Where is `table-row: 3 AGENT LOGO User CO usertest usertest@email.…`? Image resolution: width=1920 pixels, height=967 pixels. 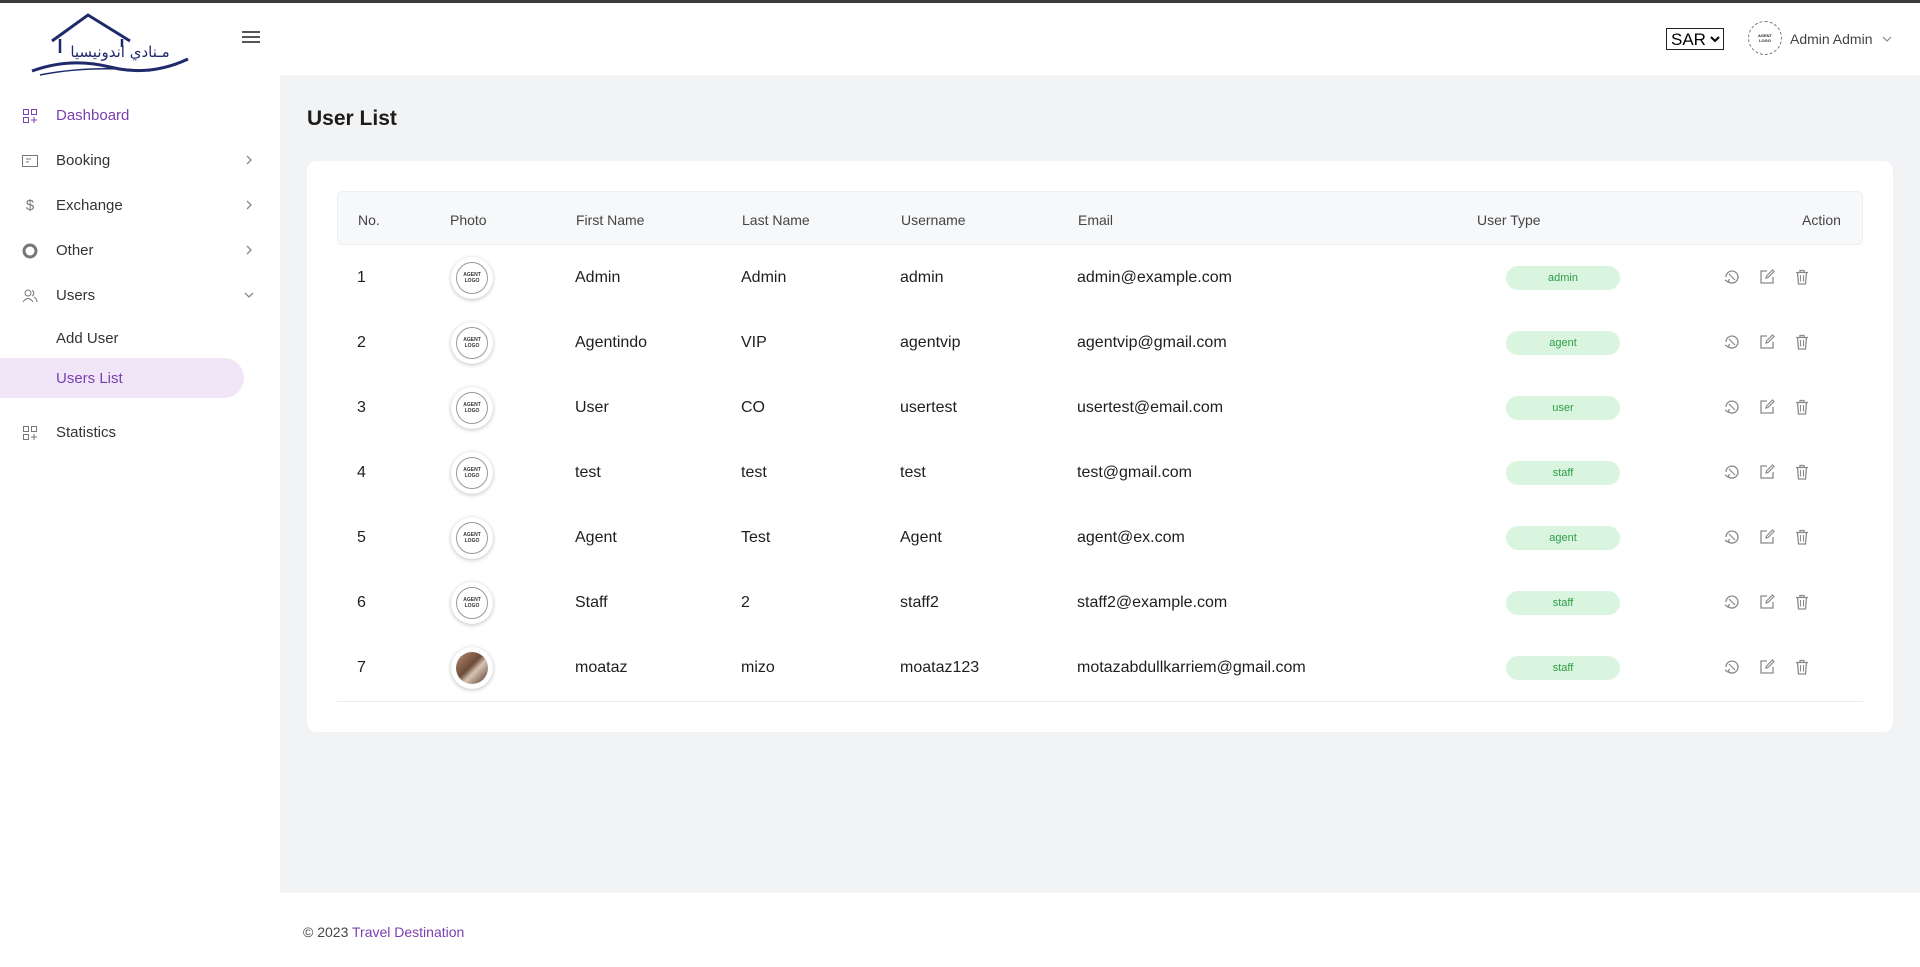
table-row: 3 AGENT LOGO User CO usertest usertest@email.… is located at coordinates (1100, 407).